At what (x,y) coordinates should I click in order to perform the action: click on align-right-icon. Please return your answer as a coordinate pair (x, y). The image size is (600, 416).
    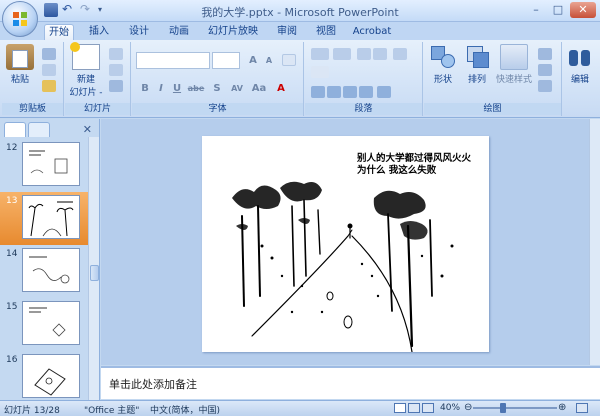
    Looking at the image, I should click on (350, 92).